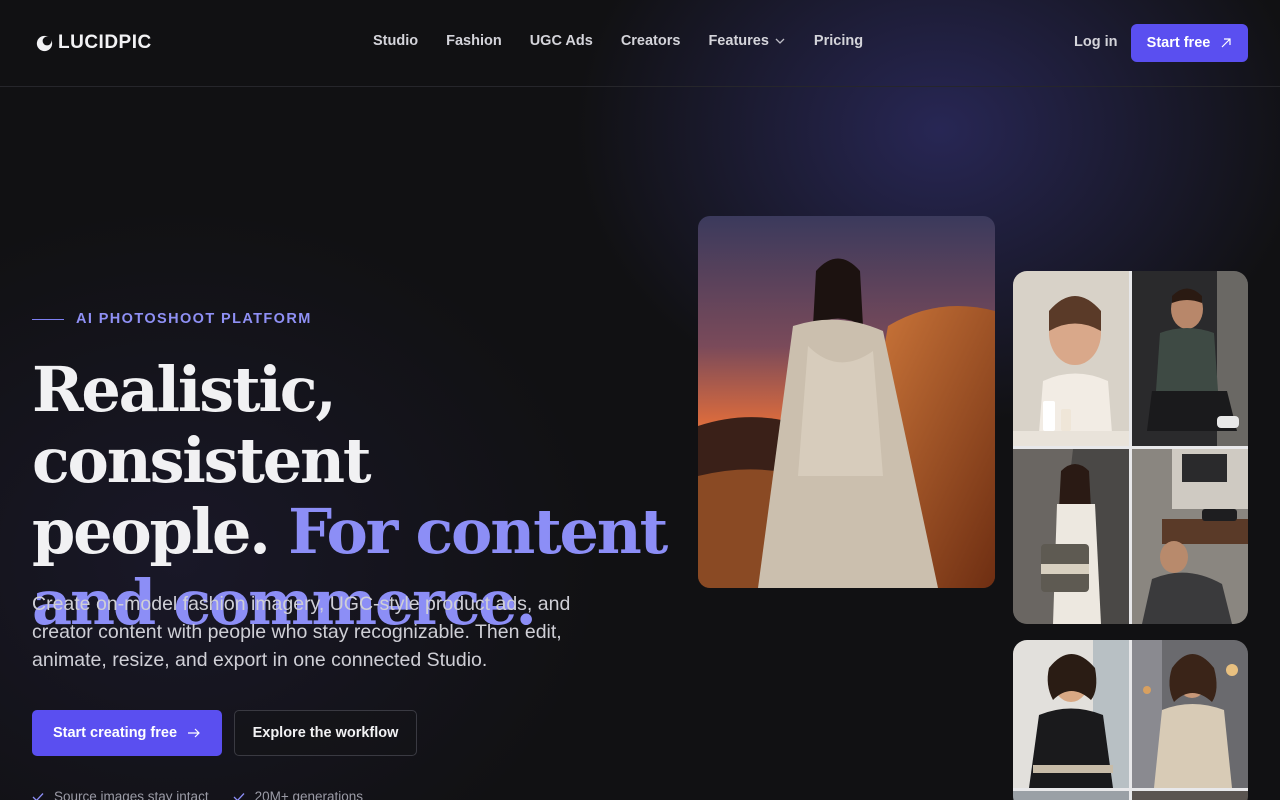  Describe the element at coordinates (194, 733) in the screenshot. I see `arrow-right-icon` at that location.